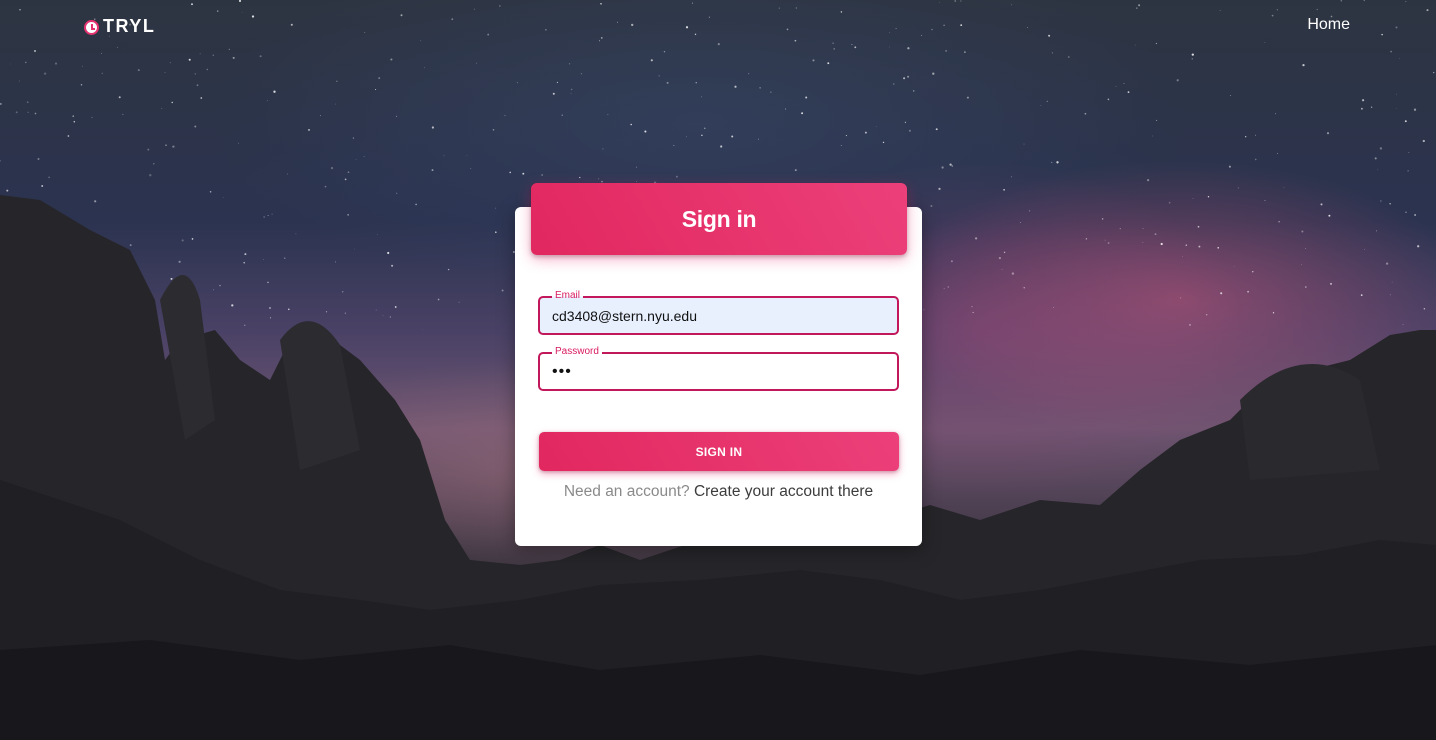 This screenshot has width=1436, height=740. What do you see at coordinates (91, 27) in the screenshot?
I see `clock-icon` at bounding box center [91, 27].